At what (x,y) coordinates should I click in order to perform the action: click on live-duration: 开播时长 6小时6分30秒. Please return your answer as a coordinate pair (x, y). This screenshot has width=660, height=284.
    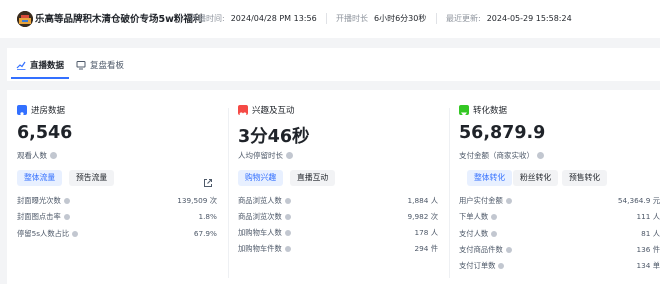
    Looking at the image, I should click on (381, 18).